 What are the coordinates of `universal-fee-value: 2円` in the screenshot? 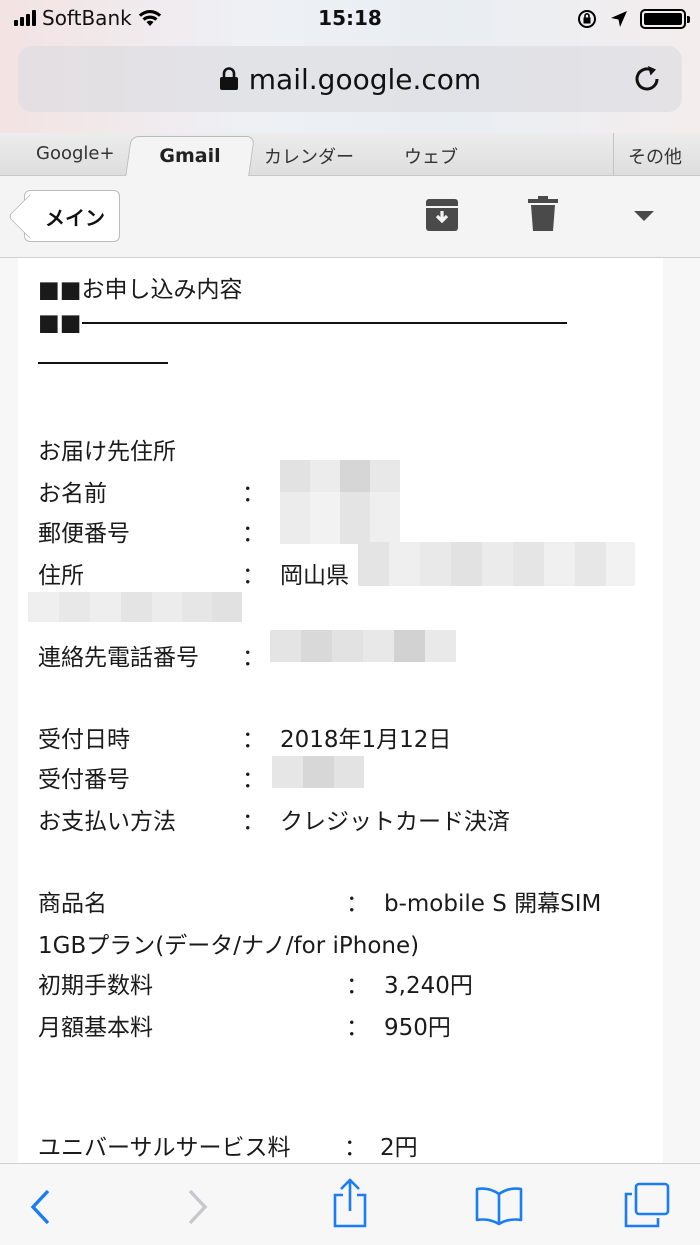 It's located at (399, 1148).